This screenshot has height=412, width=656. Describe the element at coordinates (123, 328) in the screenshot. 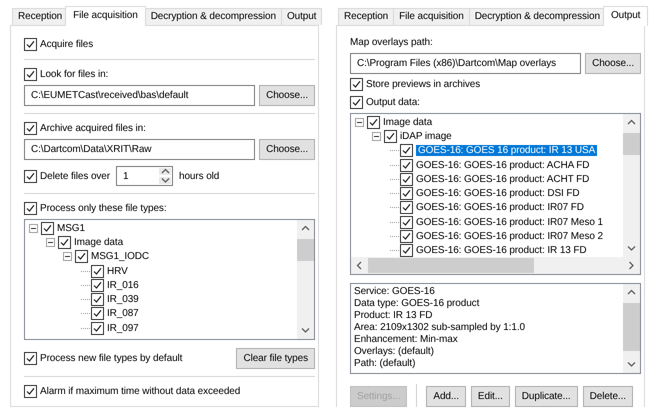

I see `tree-item: IR_097` at that location.